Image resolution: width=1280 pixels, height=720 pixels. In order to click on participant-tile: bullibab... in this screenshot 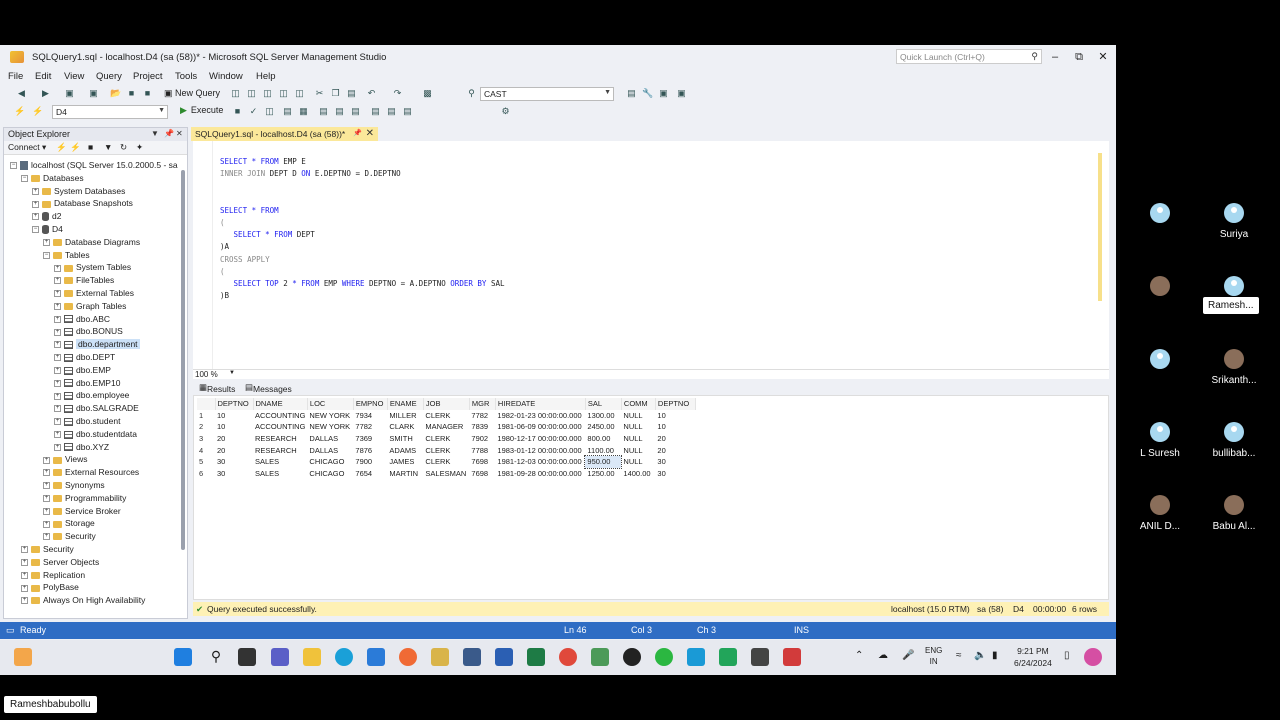, I will do `click(1234, 440)`.